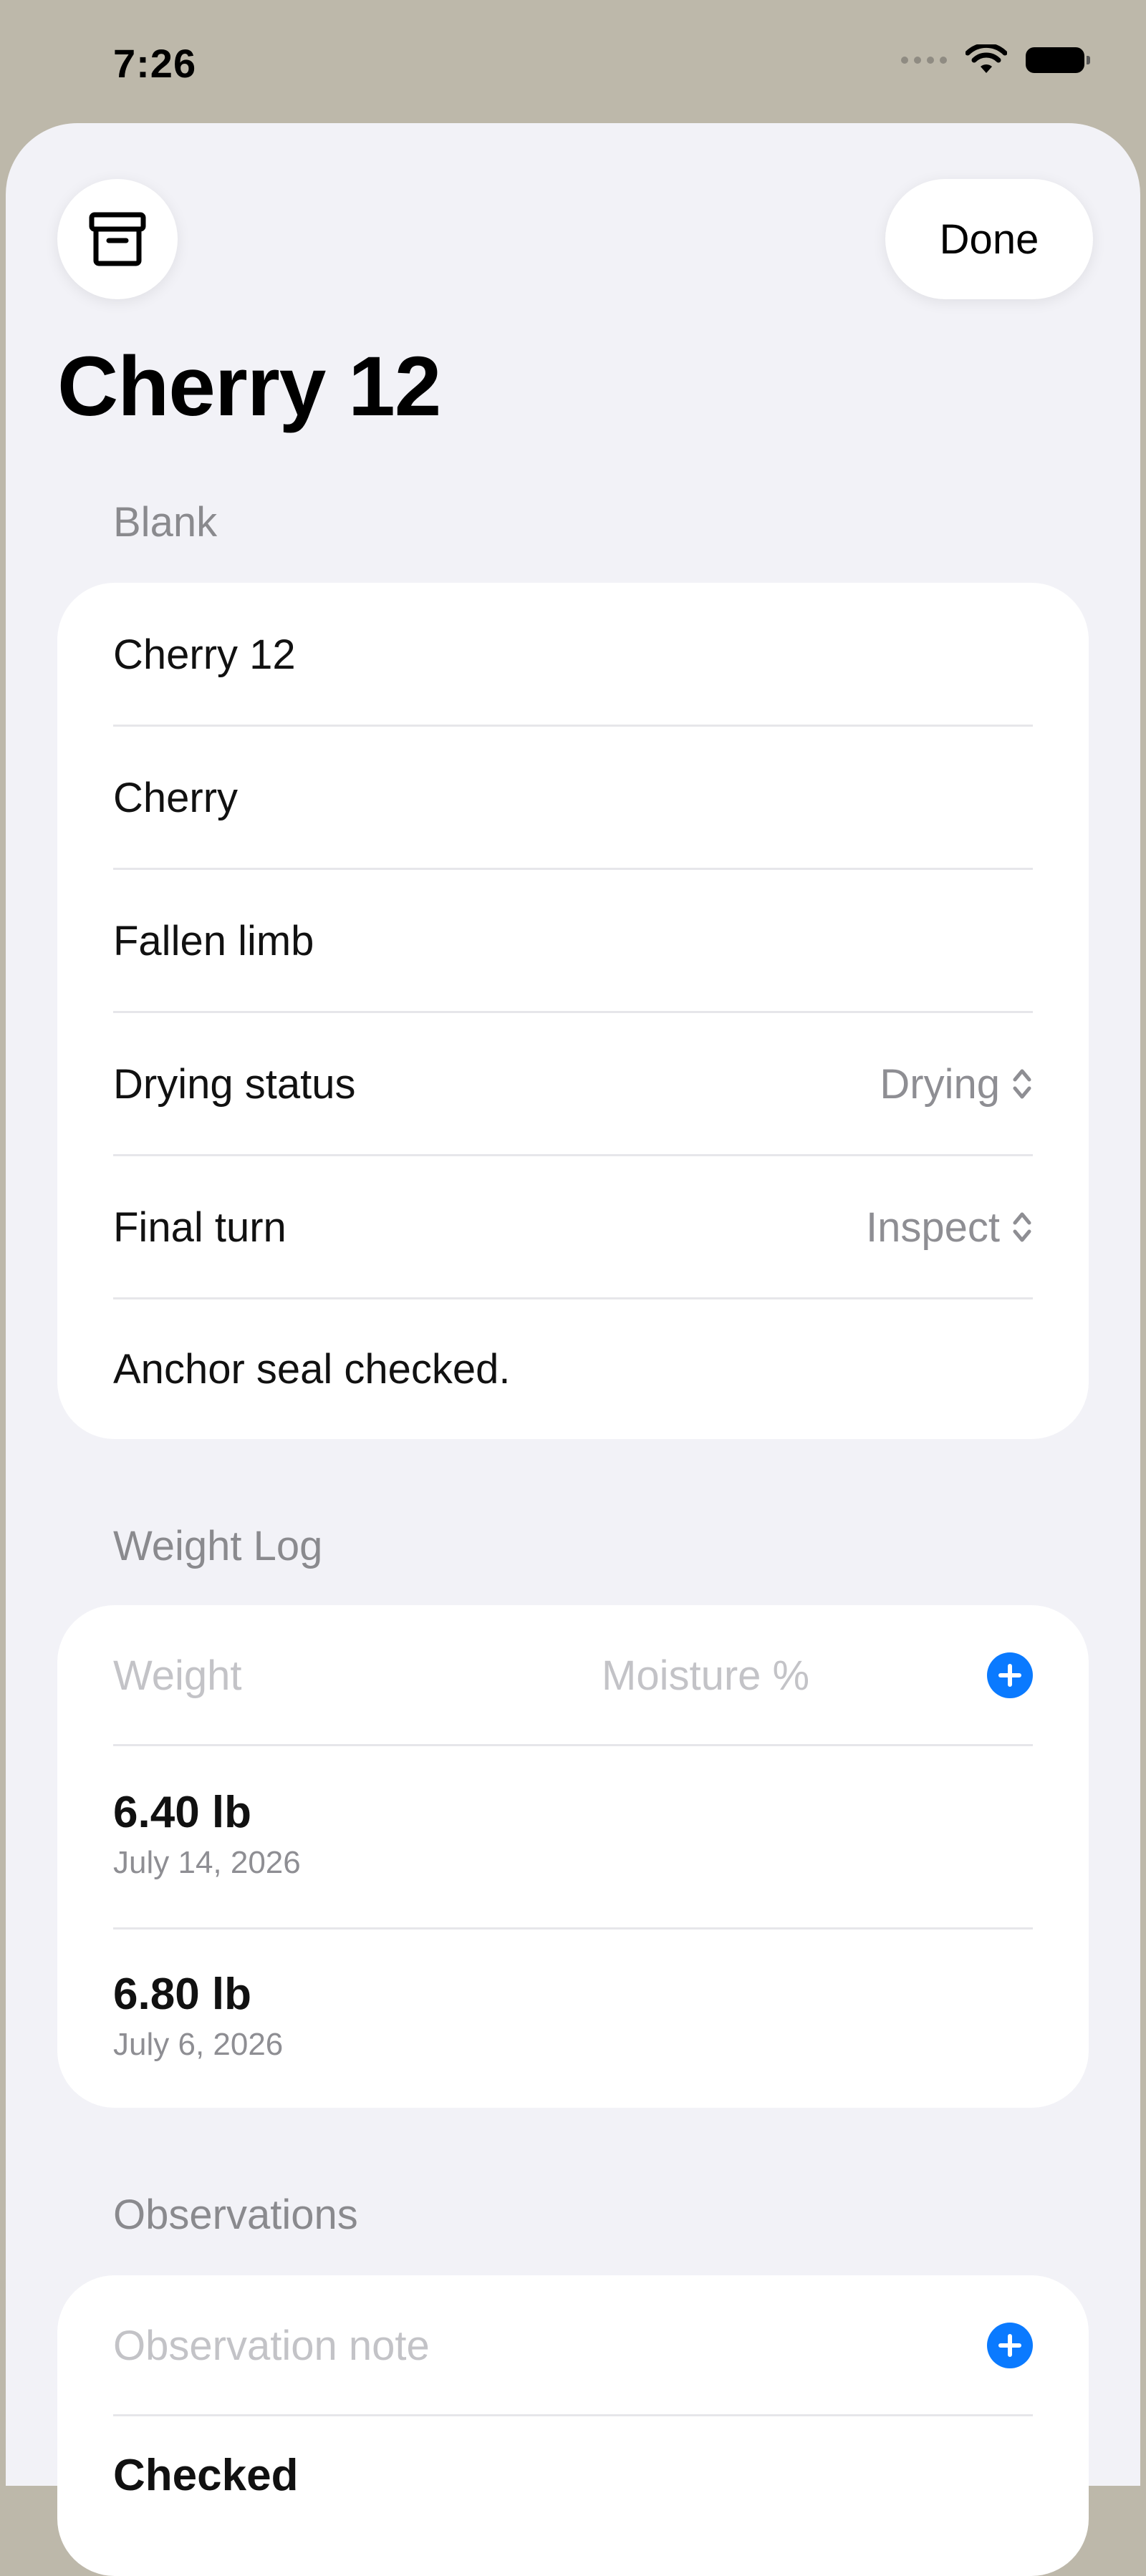 The height and width of the screenshot is (2576, 1146). I want to click on list-item: 6.80 lb July 6, 2026, so click(198, 2016).